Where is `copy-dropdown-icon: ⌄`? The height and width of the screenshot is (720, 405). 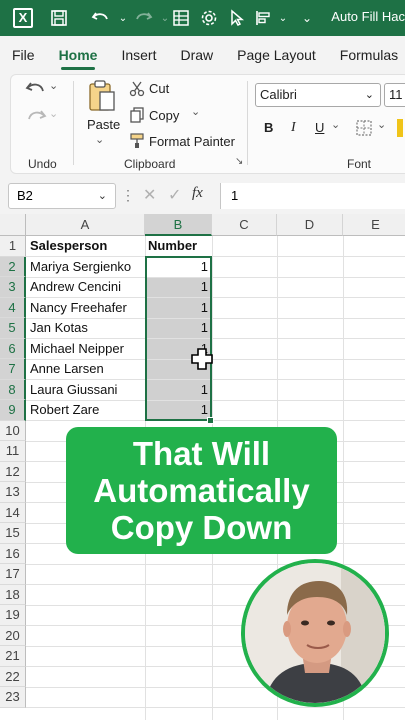 copy-dropdown-icon: ⌄ is located at coordinates (195, 111).